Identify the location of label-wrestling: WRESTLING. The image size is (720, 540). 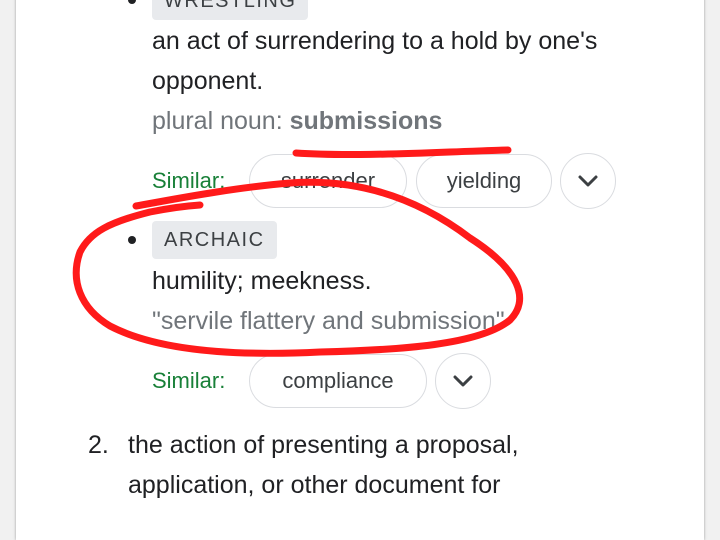
(230, 10).